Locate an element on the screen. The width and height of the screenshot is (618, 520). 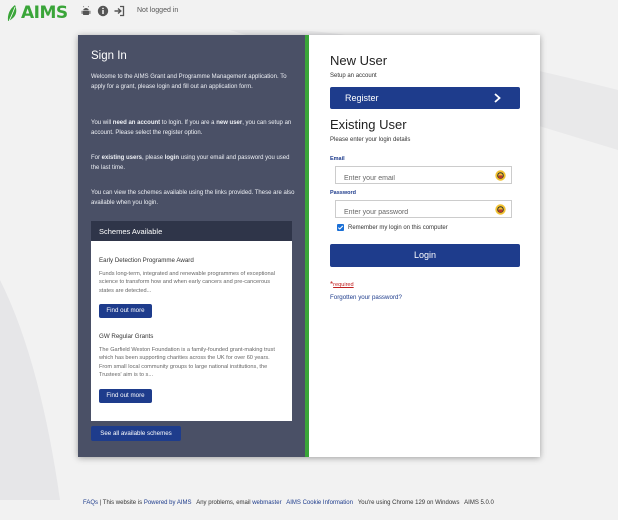
password-field-wrapper is located at coordinates (423, 210).